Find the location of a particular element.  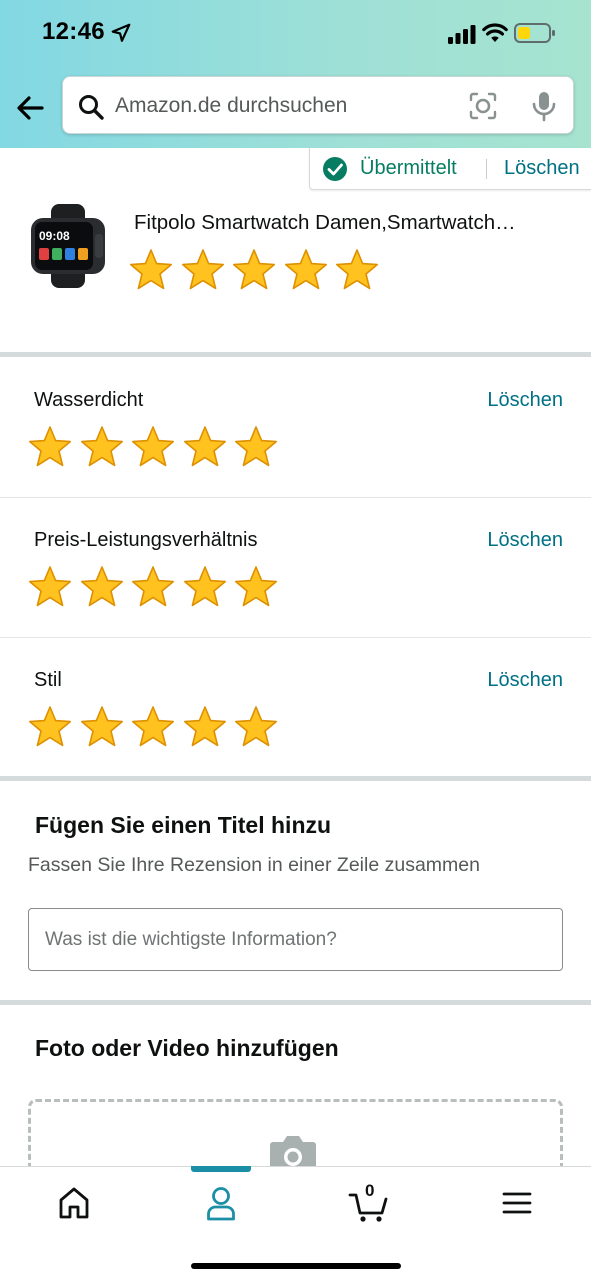

submission-status-bar: Übermittelt Löschen is located at coordinates (450, 169).